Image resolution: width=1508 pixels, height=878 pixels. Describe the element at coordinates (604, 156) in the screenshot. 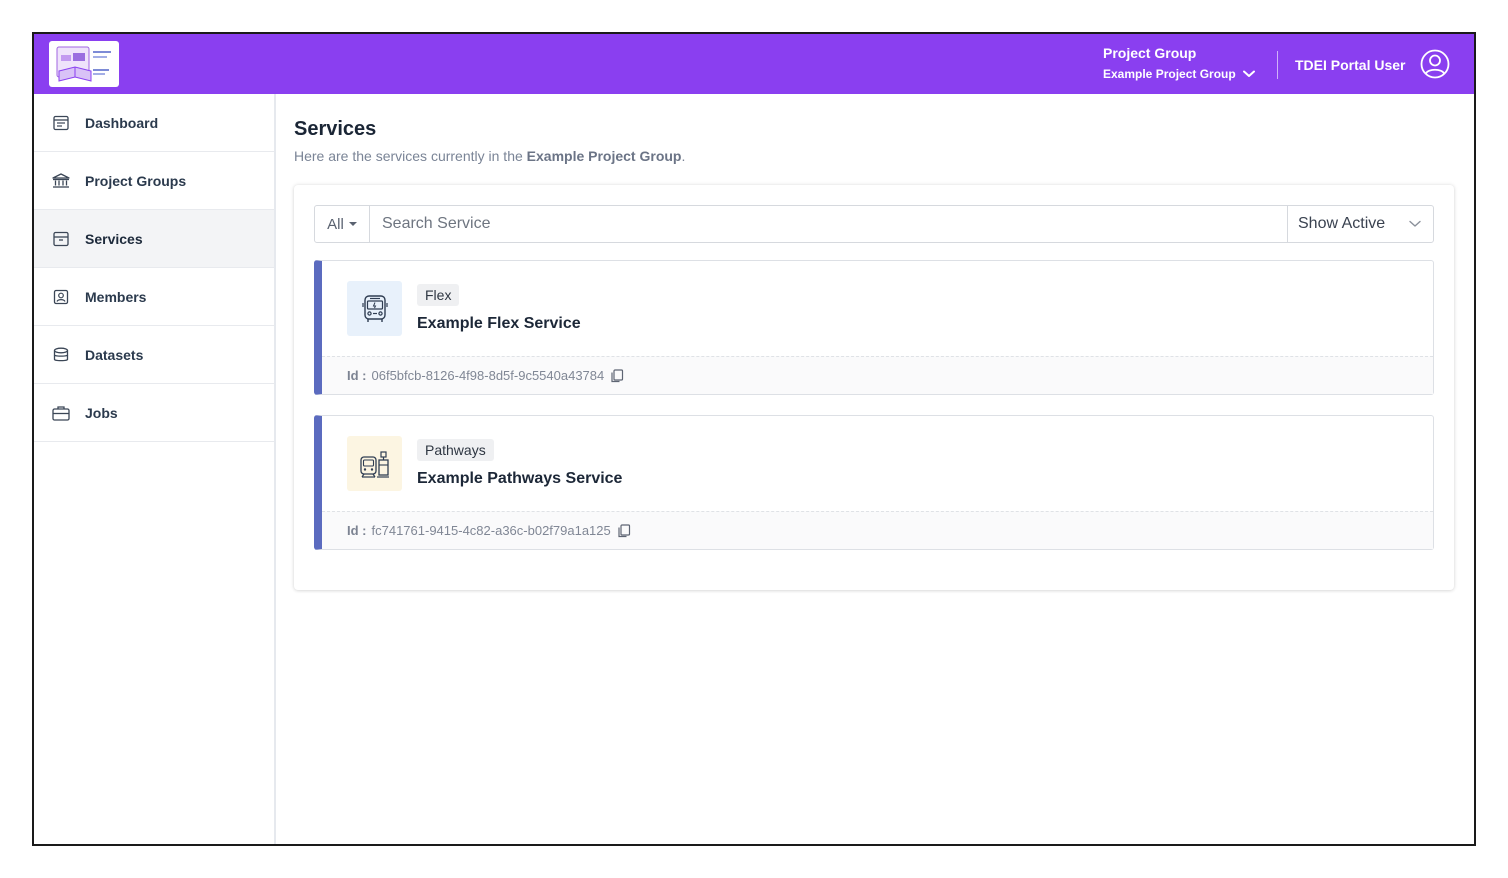

I see `subtitle-group-name: Example Project Group` at that location.